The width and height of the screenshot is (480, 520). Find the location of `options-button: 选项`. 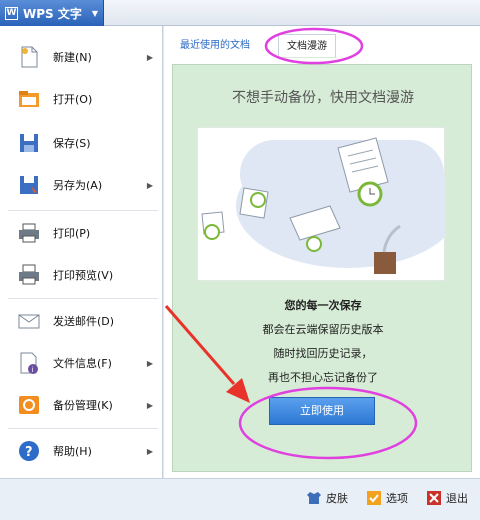

options-button: 选项 is located at coordinates (387, 498).